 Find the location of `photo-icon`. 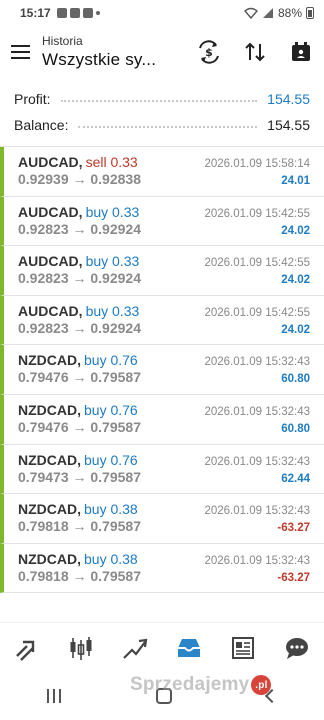

photo-icon is located at coordinates (74, 13).